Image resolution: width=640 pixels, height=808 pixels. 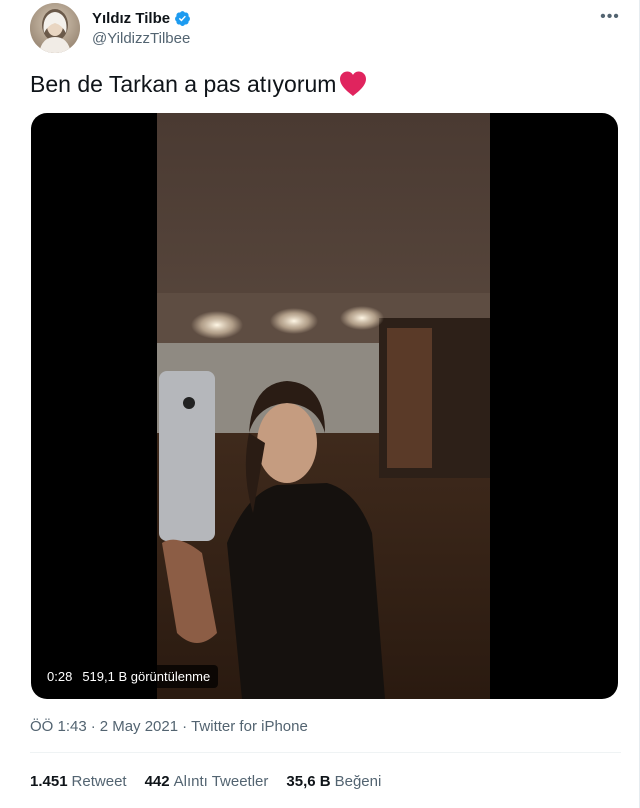 I want to click on retweets-count: 1.451, so click(x=49, y=781).